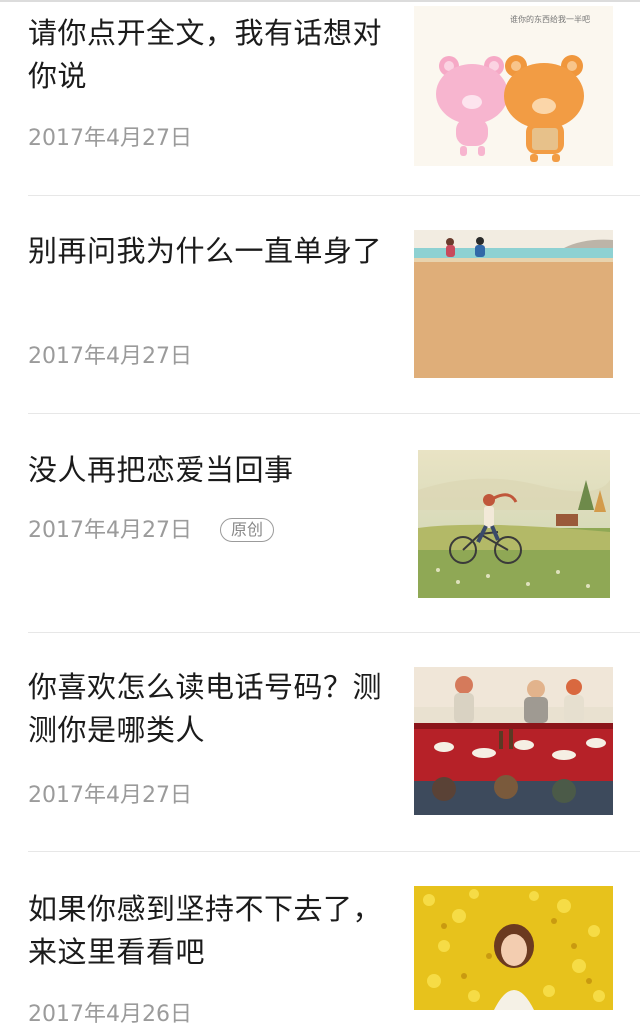 This screenshot has width=640, height=1028. Describe the element at coordinates (110, 1014) in the screenshot. I see `article-date: 2017年4月26日` at that location.